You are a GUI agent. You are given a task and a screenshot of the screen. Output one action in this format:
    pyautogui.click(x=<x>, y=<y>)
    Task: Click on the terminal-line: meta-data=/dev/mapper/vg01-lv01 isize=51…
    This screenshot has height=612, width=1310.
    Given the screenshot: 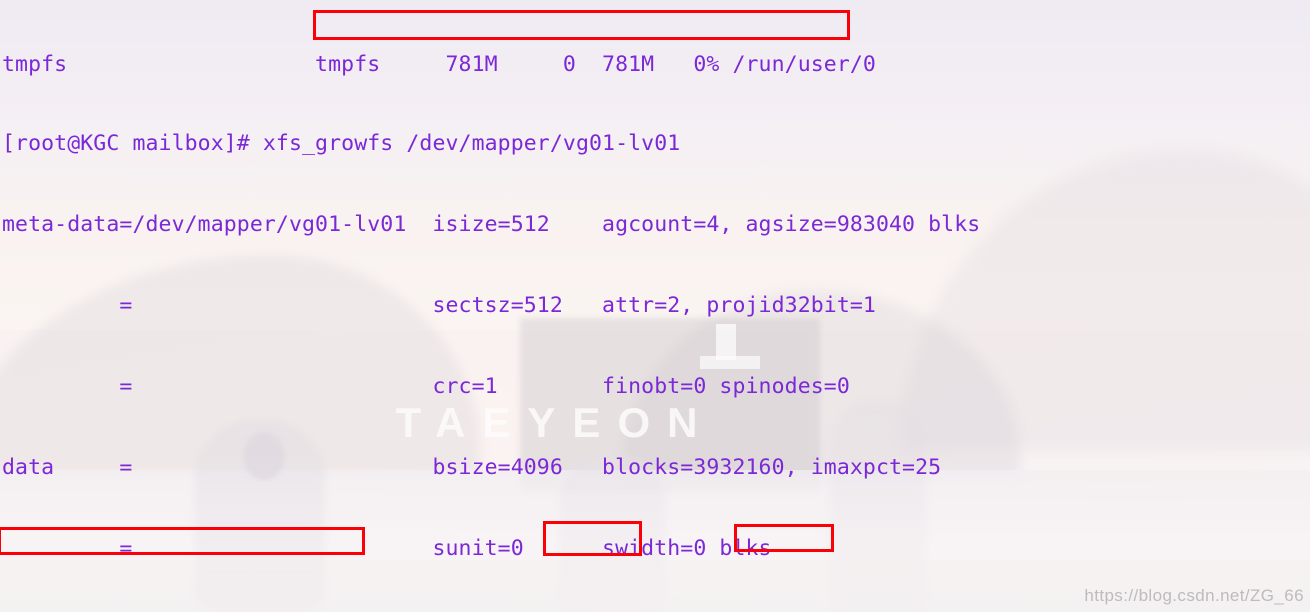 What is the action you would take?
    pyautogui.click(x=491, y=224)
    